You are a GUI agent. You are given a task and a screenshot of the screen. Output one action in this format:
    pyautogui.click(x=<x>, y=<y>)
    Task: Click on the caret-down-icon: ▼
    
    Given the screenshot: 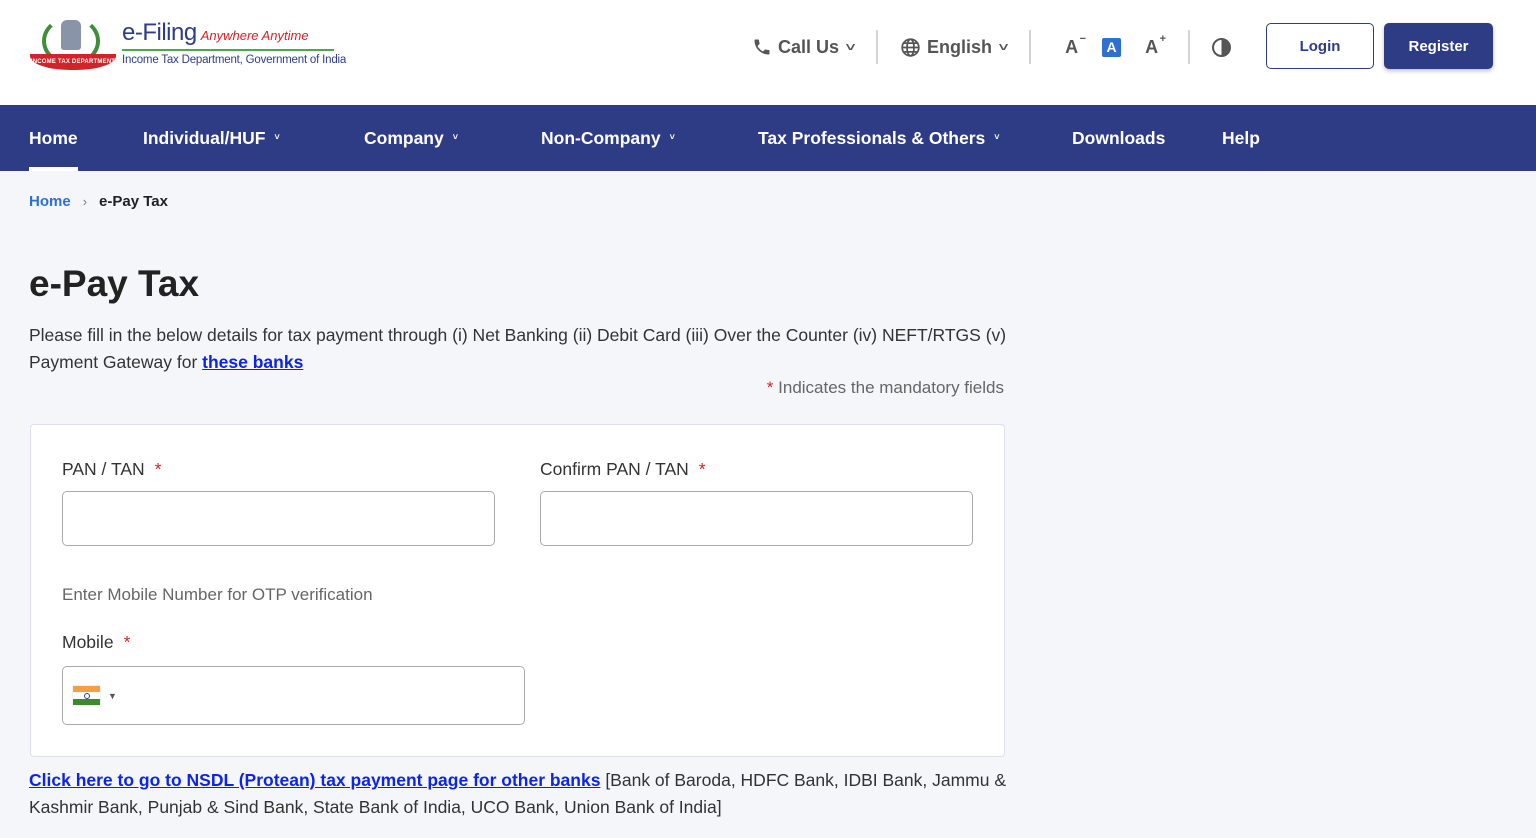 What is the action you would take?
    pyautogui.click(x=112, y=695)
    